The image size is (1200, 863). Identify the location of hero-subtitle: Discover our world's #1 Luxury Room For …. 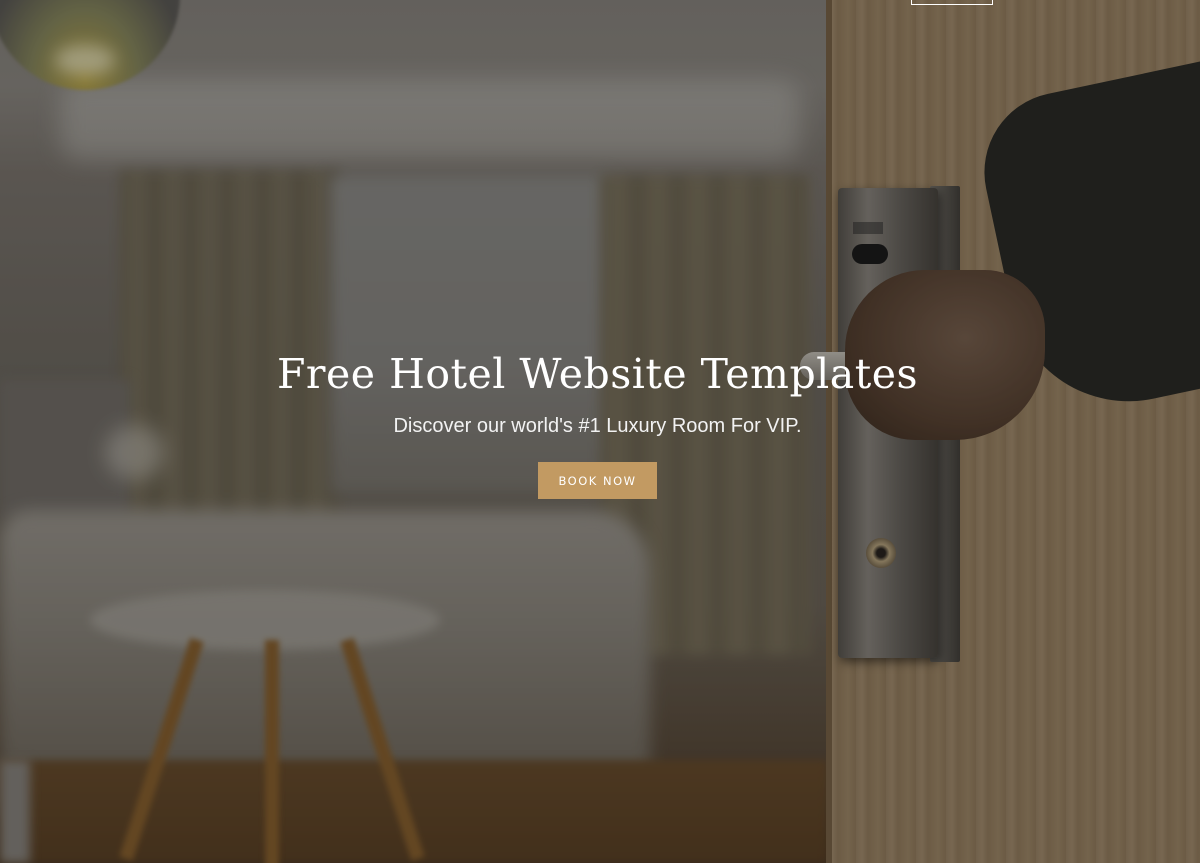
(597, 426).